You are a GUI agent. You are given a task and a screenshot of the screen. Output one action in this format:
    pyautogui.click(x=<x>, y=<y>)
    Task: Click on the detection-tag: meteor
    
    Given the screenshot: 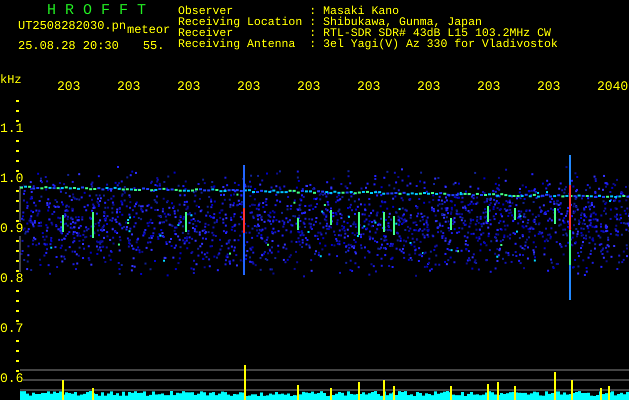 What is the action you would take?
    pyautogui.click(x=148, y=28)
    